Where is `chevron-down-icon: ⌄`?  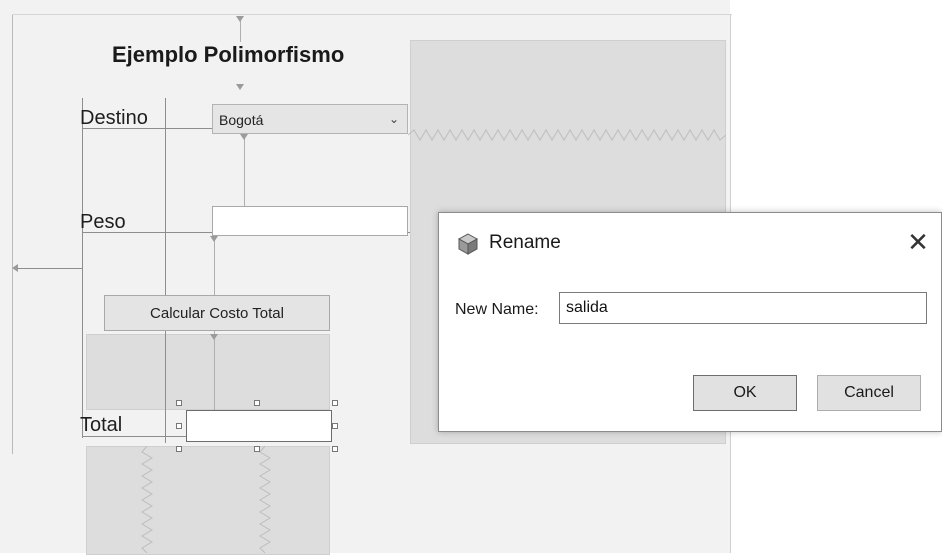
chevron-down-icon: ⌄ is located at coordinates (394, 119).